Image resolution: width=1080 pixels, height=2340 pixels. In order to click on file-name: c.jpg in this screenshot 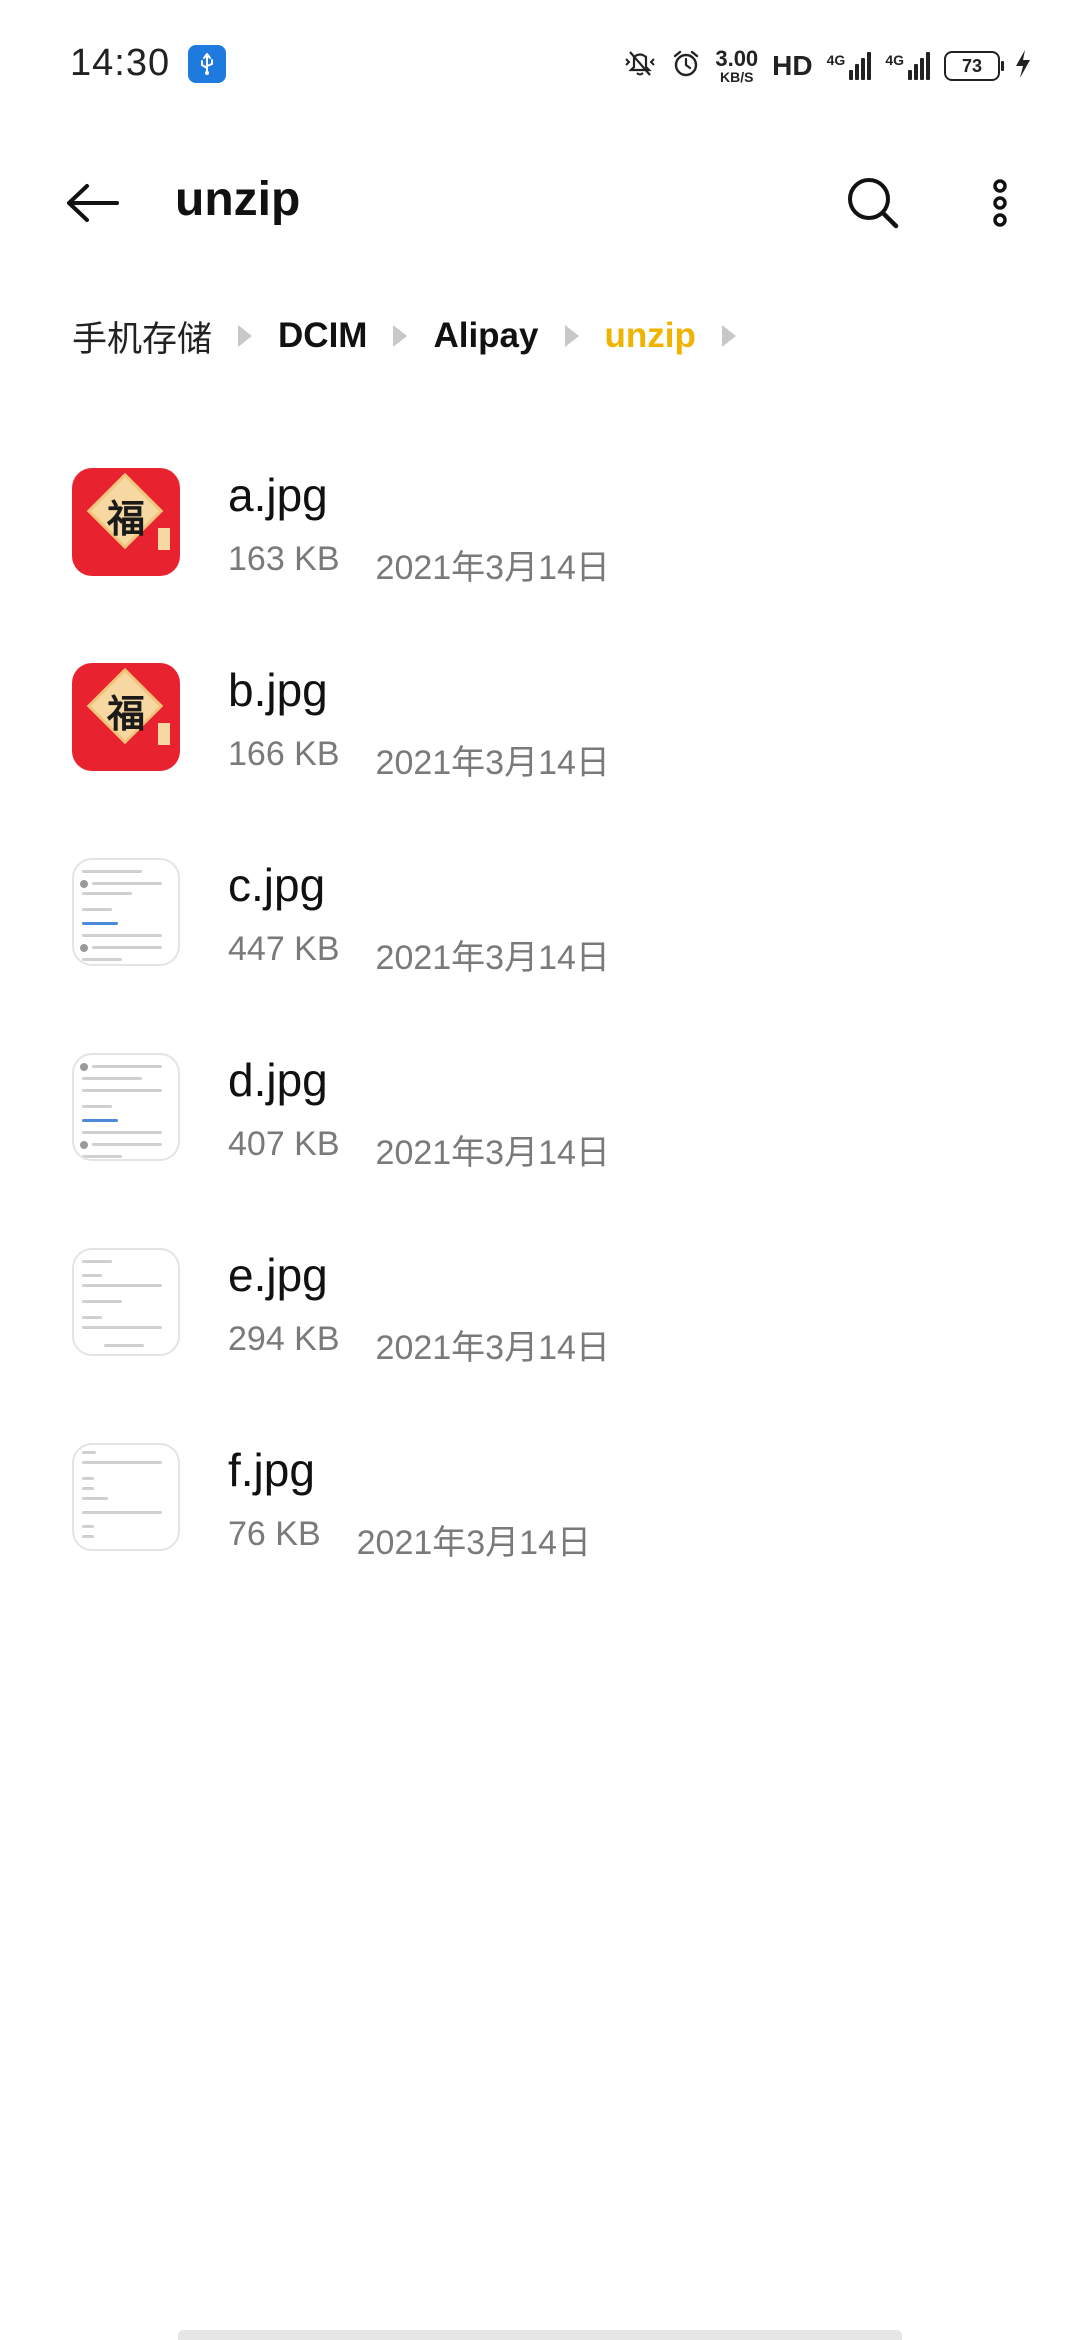, I will do `click(277, 885)`.